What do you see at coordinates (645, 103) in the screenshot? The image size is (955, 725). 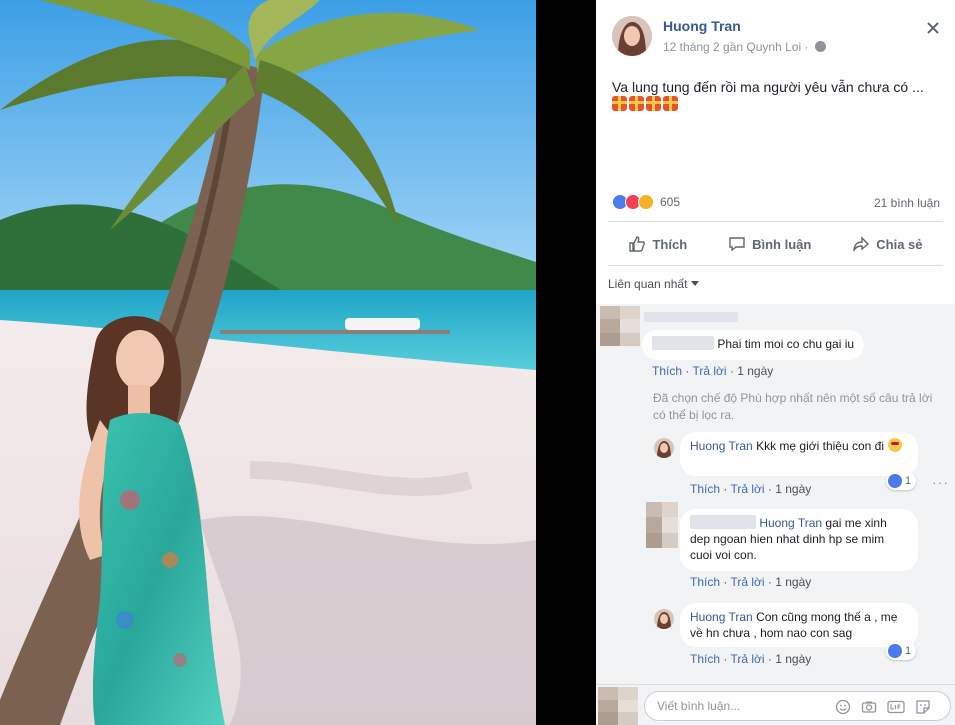 I see `gift-emoji-row` at bounding box center [645, 103].